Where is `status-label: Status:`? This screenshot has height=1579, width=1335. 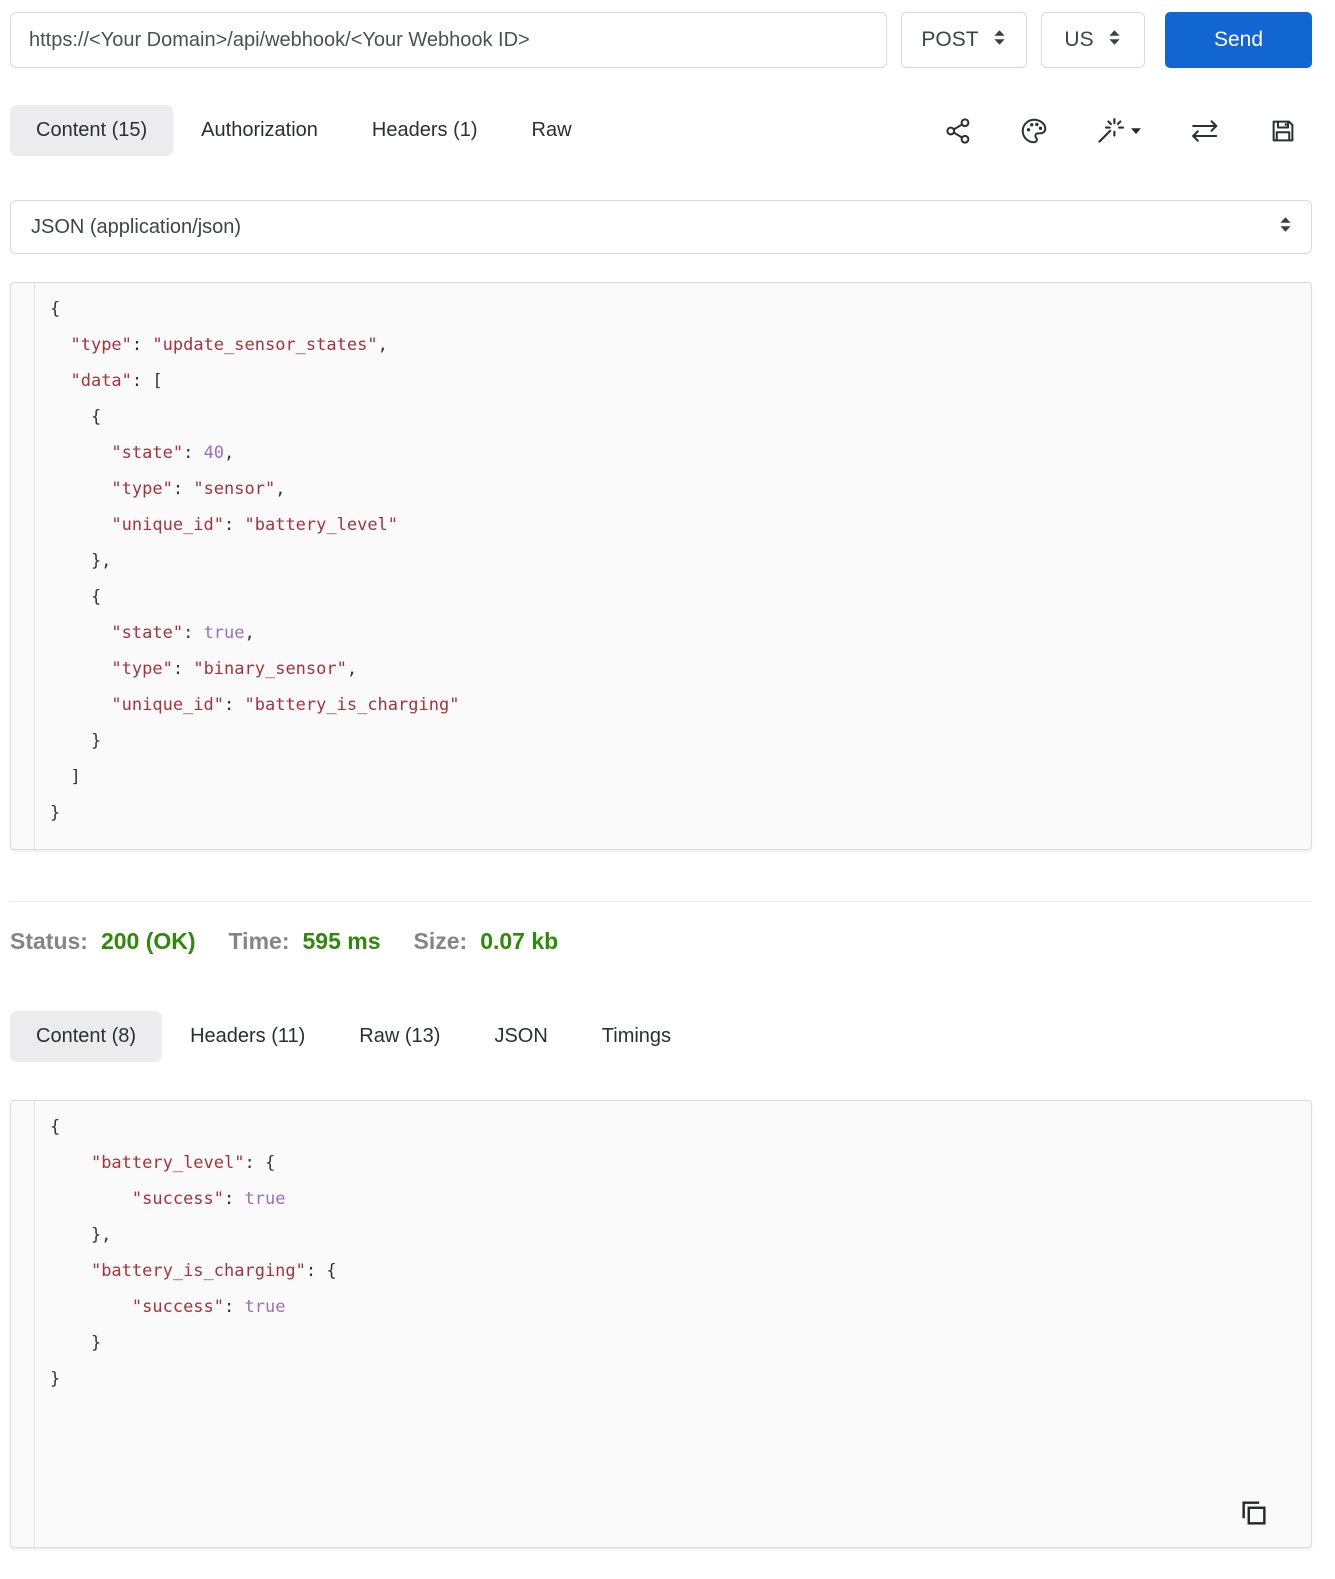
status-label: Status: is located at coordinates (49, 941).